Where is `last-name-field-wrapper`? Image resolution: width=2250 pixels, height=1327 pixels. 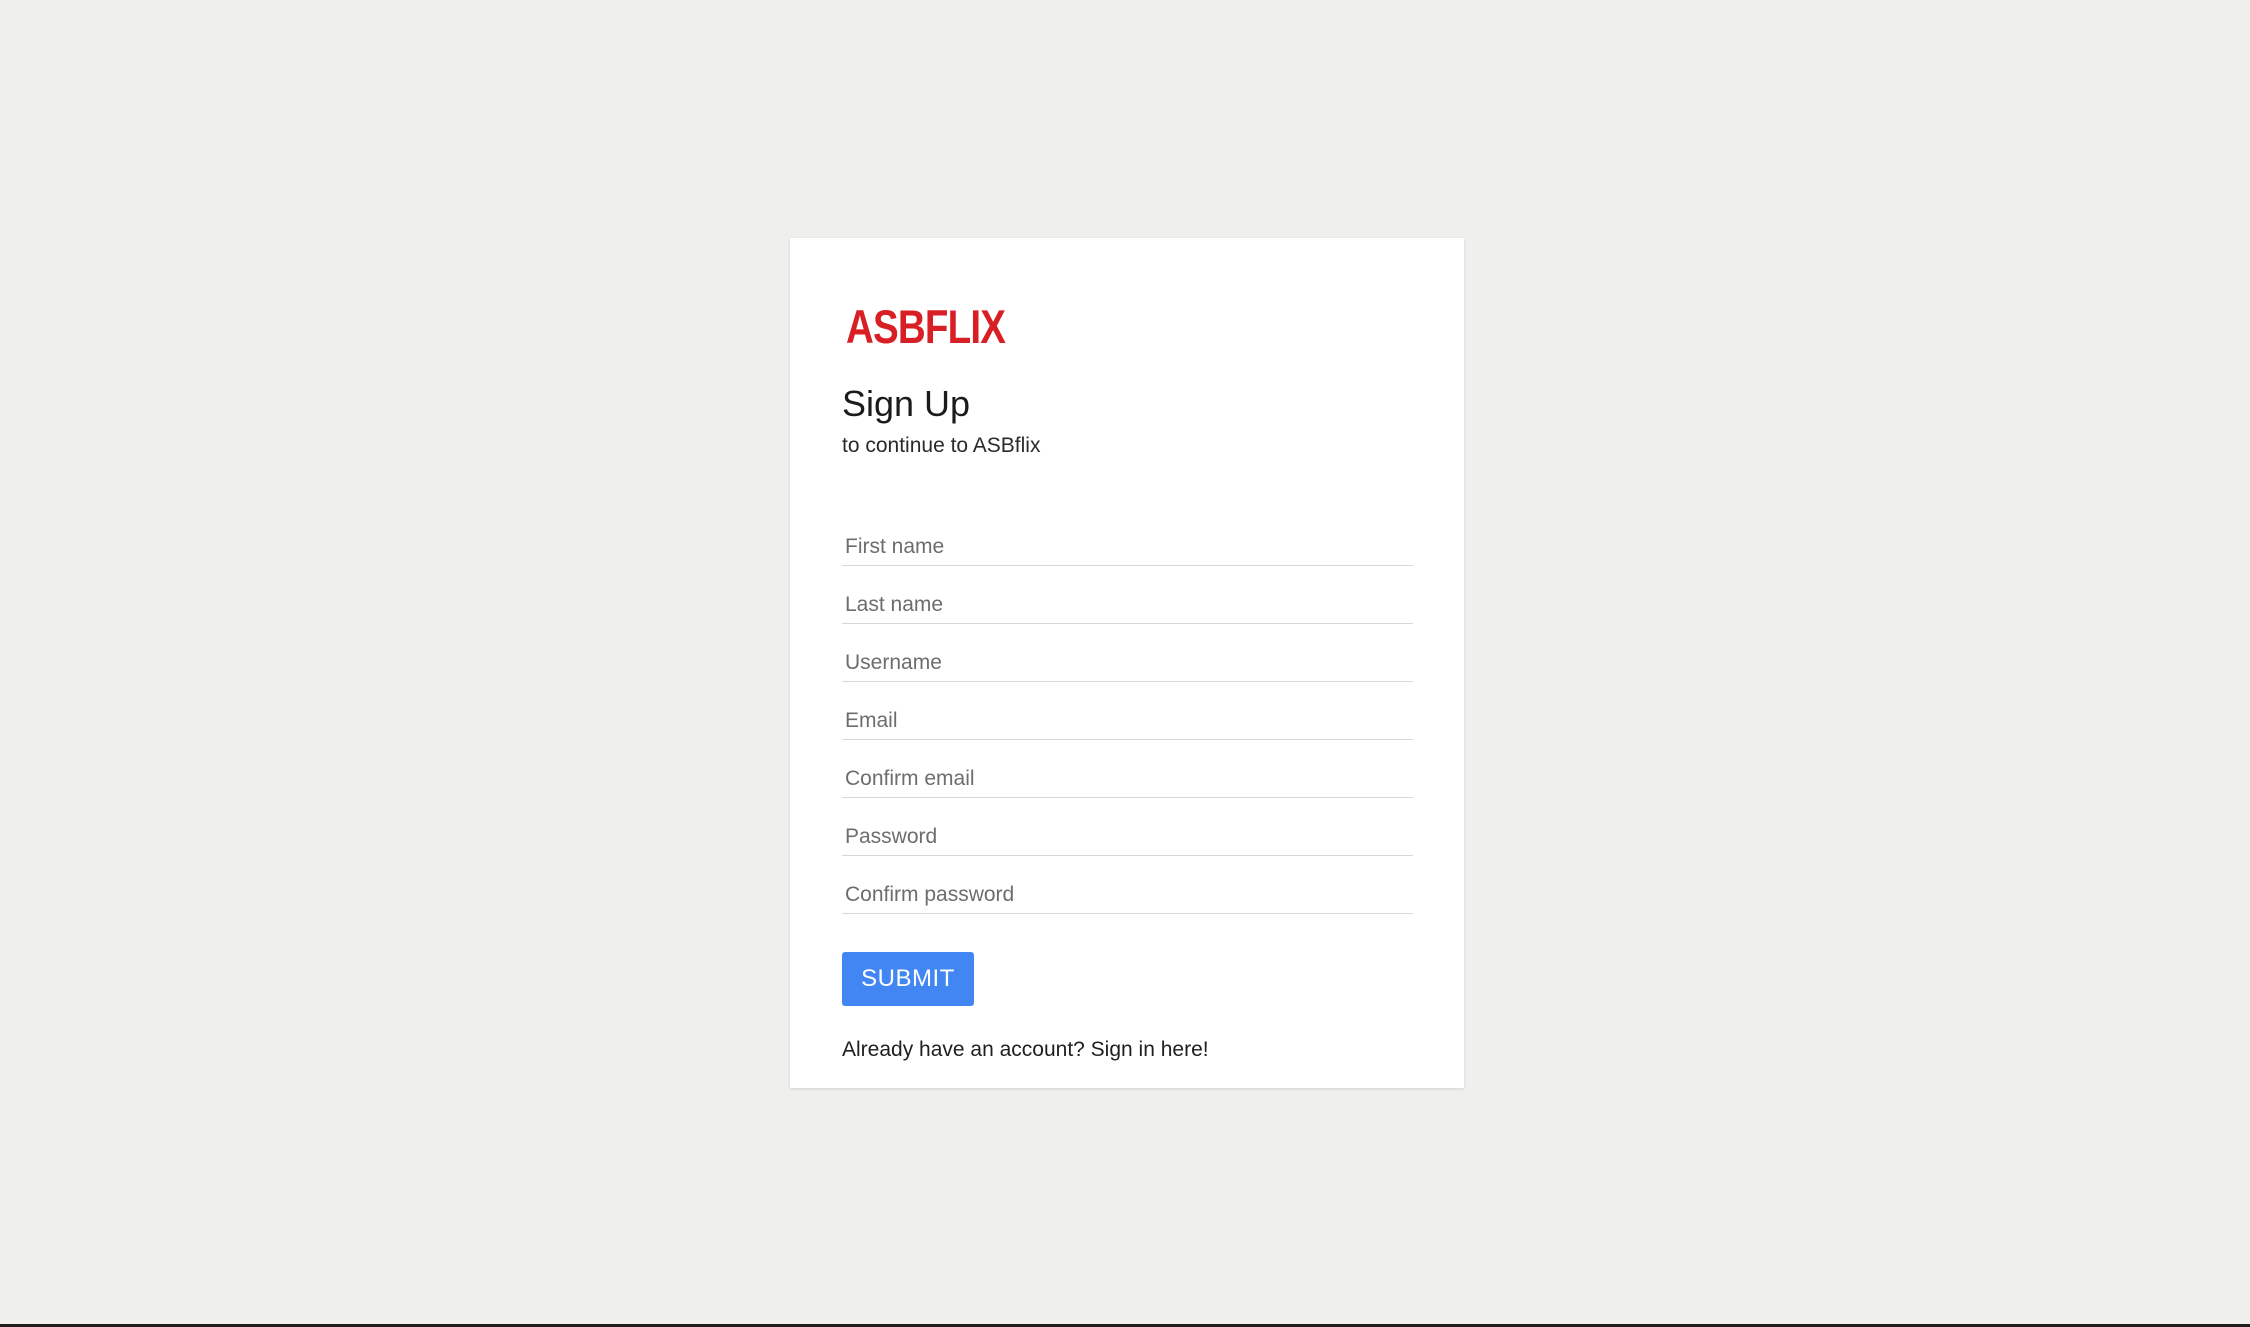
last-name-field-wrapper is located at coordinates (1127, 616).